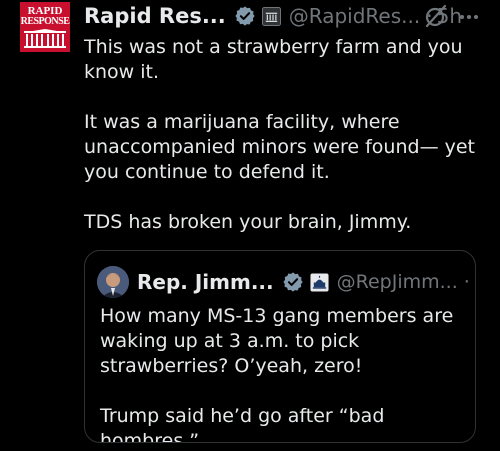  Describe the element at coordinates (45, 21) in the screenshot. I see `avatar-line2: RESPONSE` at that location.